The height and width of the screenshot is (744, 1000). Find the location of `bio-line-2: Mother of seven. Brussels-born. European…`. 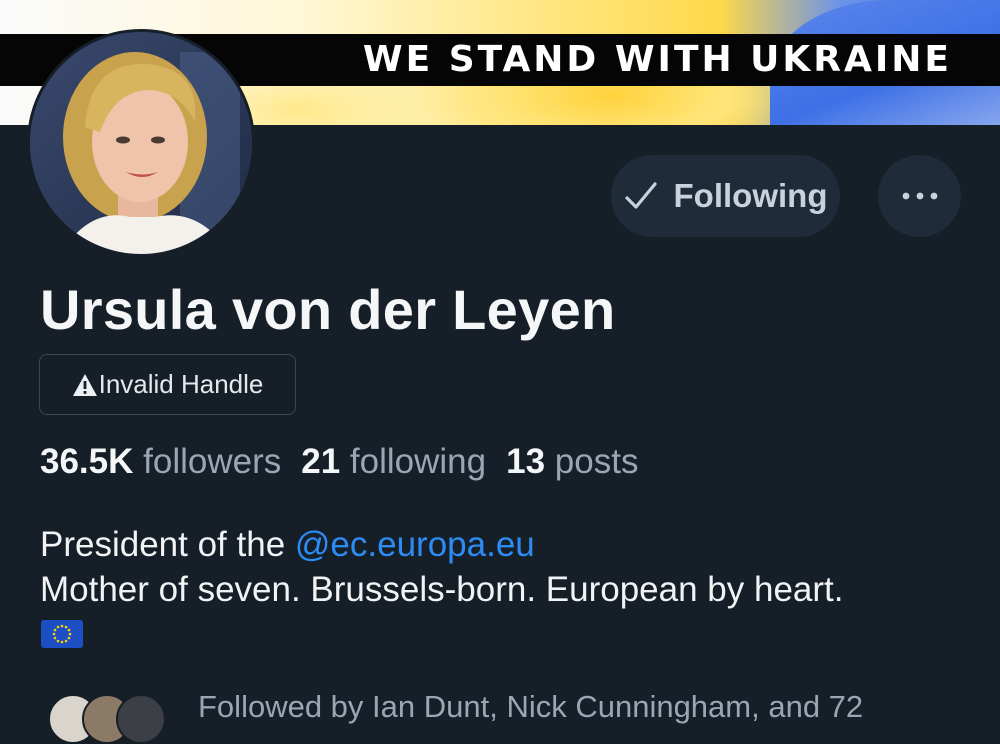

bio-line-2: Mother of seven. Brussels-born. European… is located at coordinates (442, 589).